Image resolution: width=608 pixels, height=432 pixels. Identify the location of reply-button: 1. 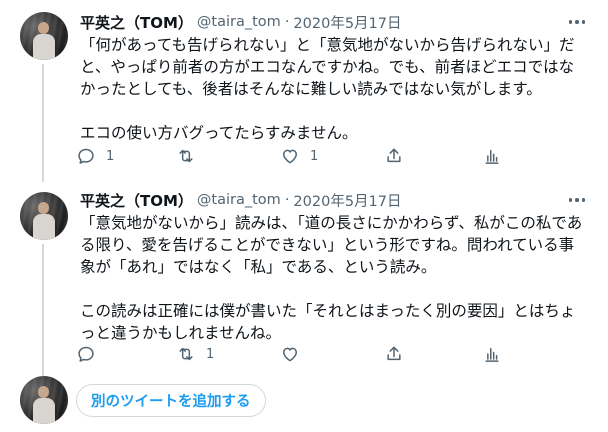
(95, 156).